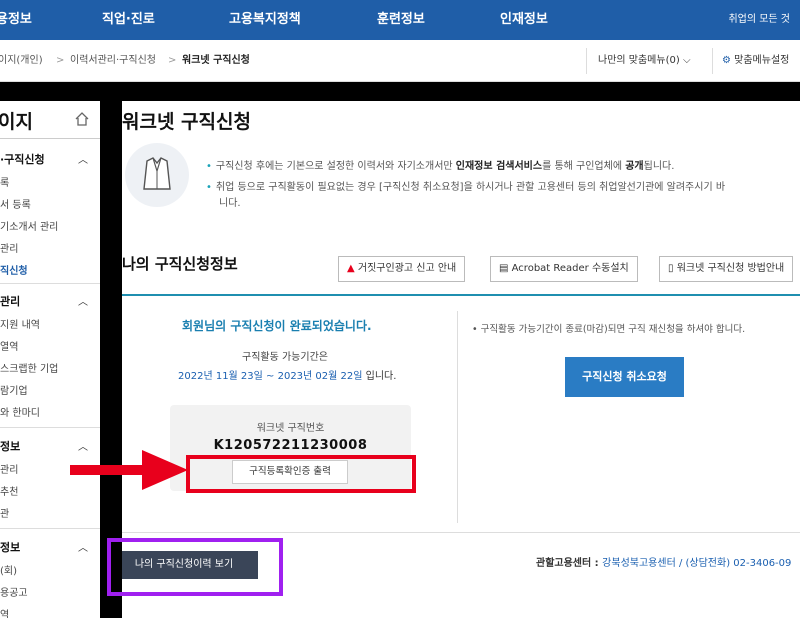 The height and width of the screenshot is (618, 800). I want to click on column-divider, so click(457, 417).